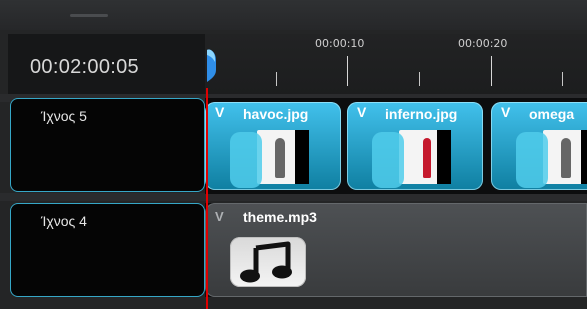 Image resolution: width=587 pixels, height=309 pixels. Describe the element at coordinates (396, 65) in the screenshot. I see `timeline-ruler: 00:00:10 00:00:20` at that location.